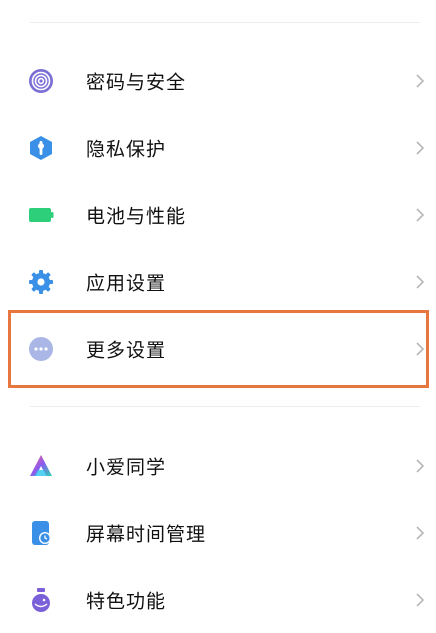  Describe the element at coordinates (126, 283) in the screenshot. I see `settings-item-label: 应用设置` at that location.